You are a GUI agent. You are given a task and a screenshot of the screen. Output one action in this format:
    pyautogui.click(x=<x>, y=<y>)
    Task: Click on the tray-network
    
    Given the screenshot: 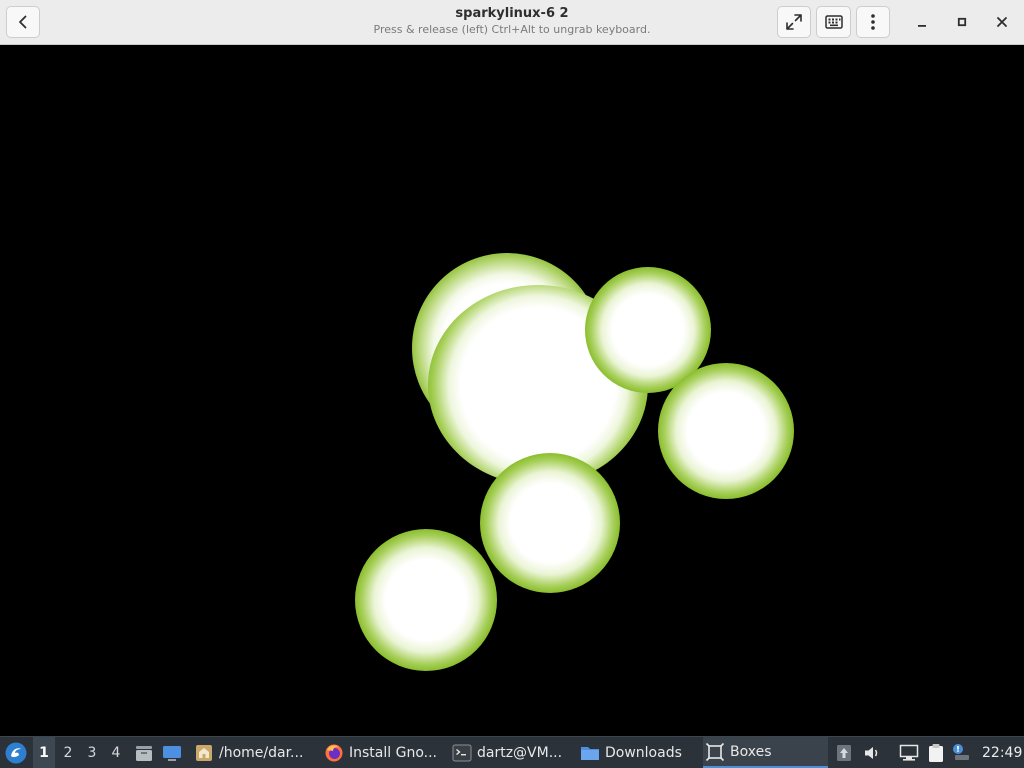 What is the action you would take?
    pyautogui.click(x=909, y=752)
    